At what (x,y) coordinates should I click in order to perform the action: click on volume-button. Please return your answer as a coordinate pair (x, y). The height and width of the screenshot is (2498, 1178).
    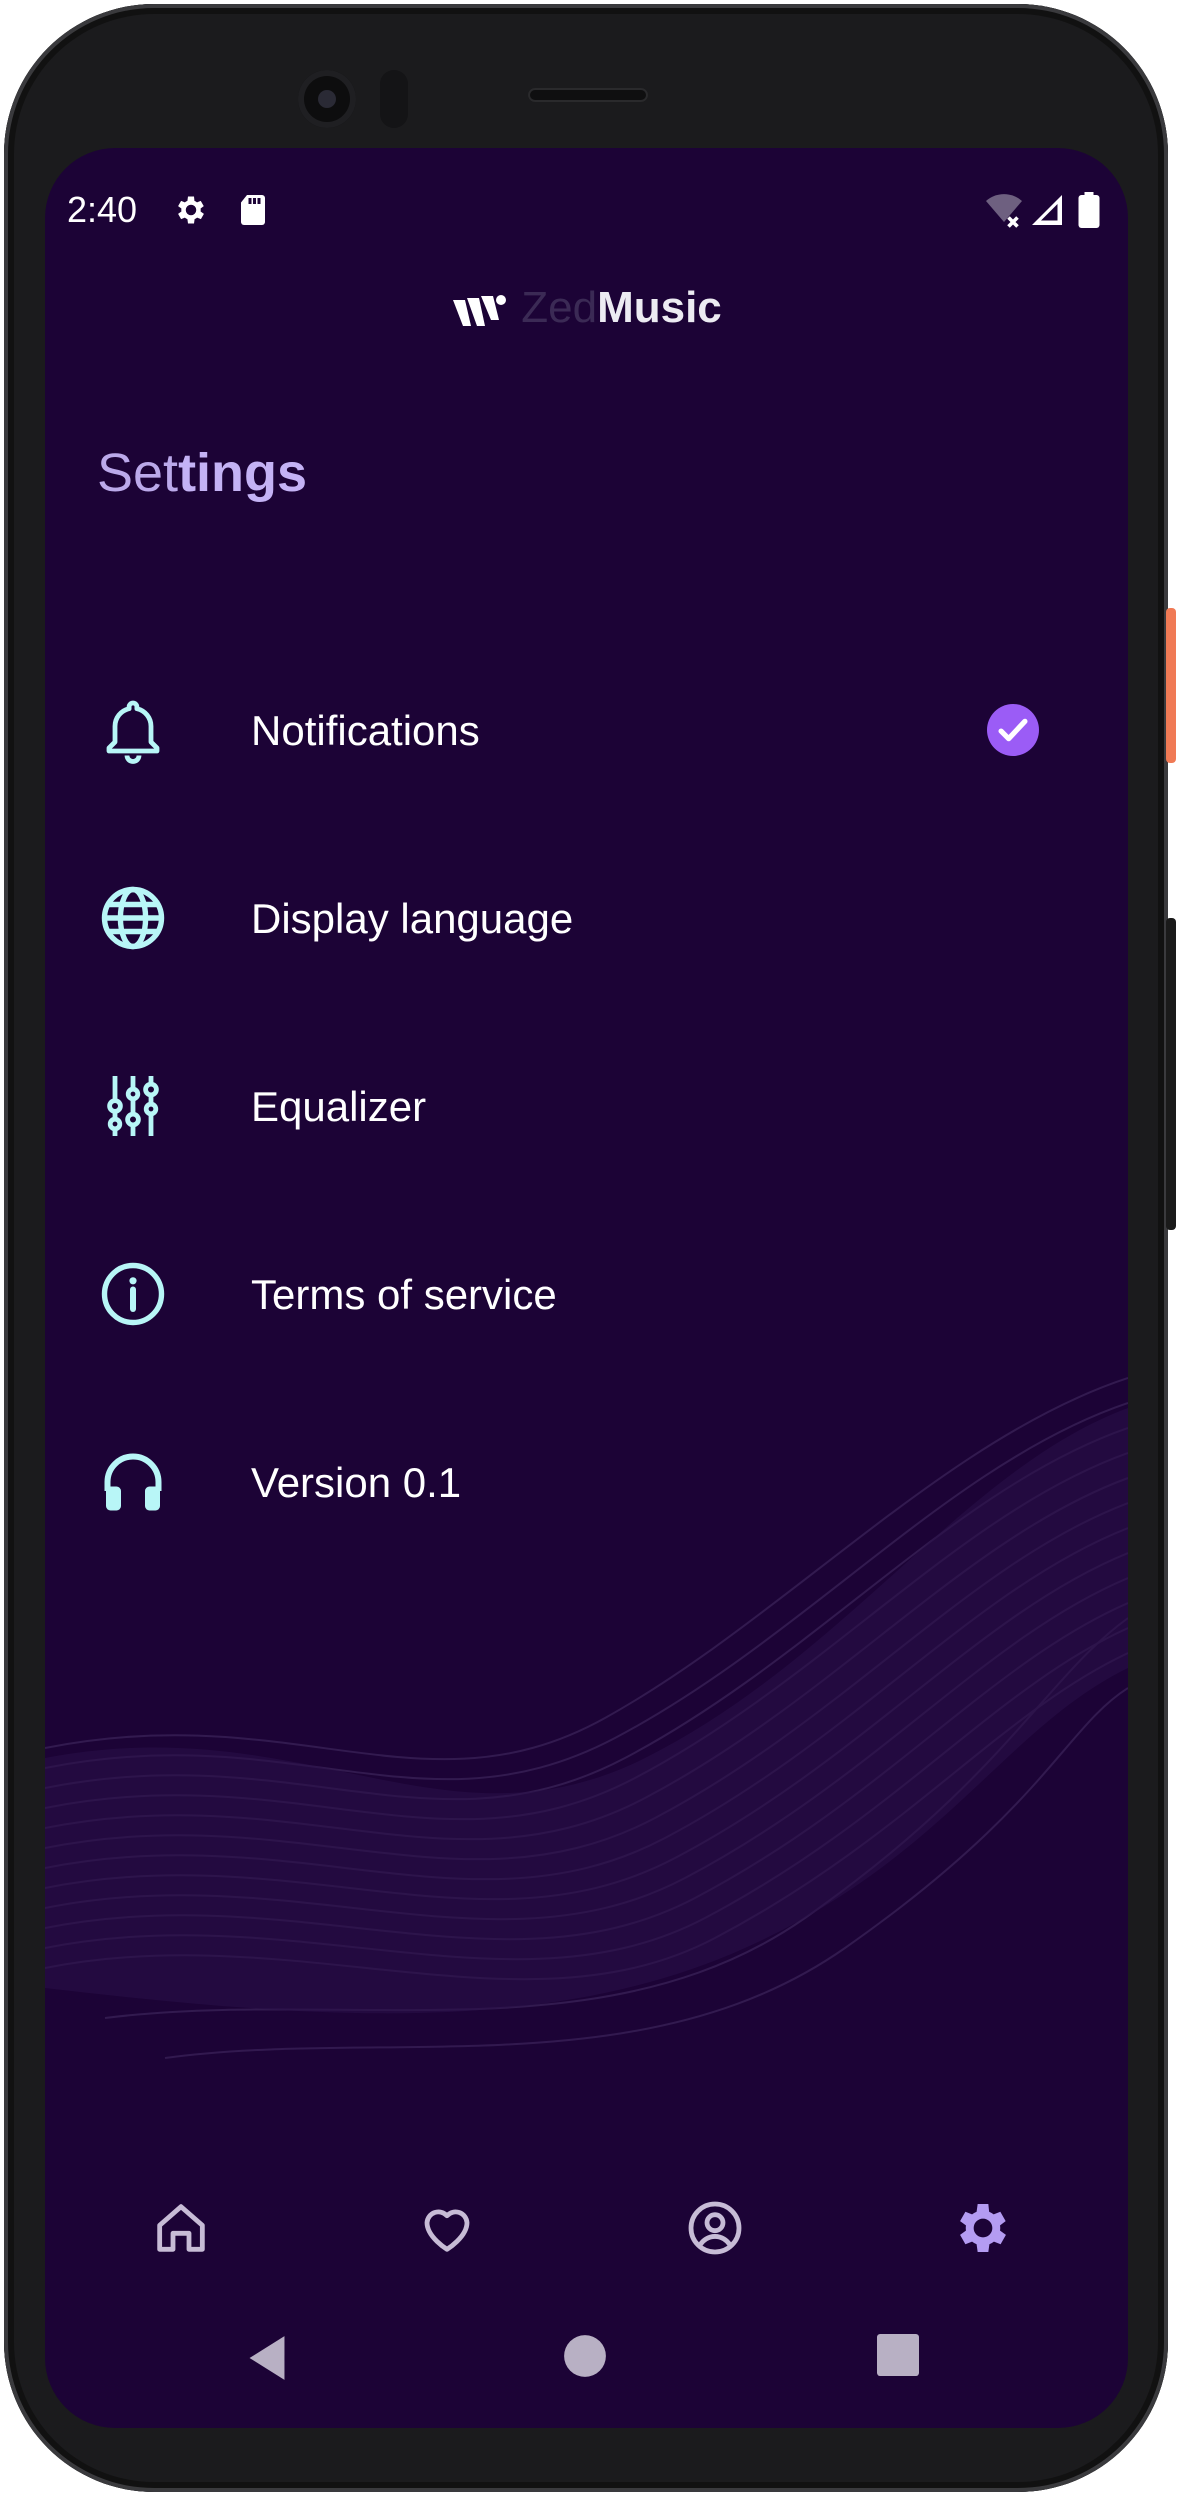
    Looking at the image, I should click on (1171, 1074).